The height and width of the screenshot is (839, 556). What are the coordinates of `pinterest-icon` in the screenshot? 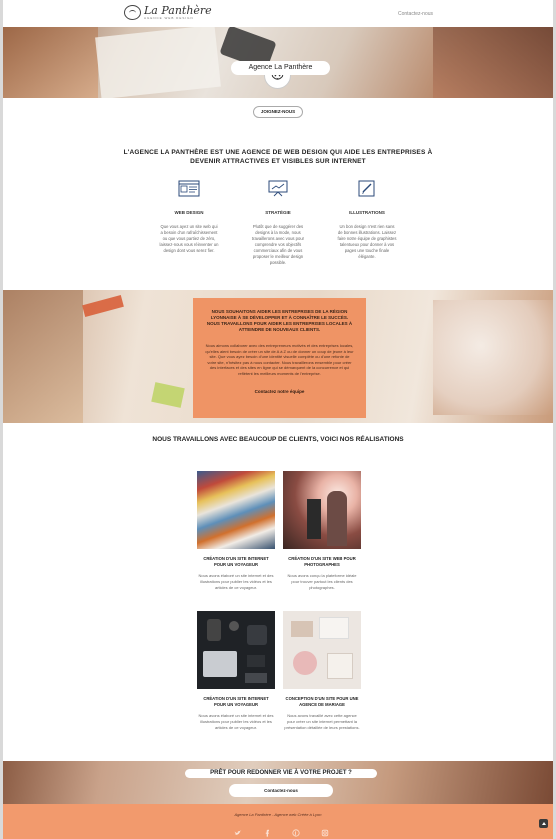 It's located at (296, 830).